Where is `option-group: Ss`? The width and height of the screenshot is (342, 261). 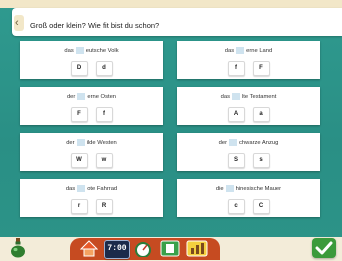
option-group: Ss is located at coordinates (248, 160).